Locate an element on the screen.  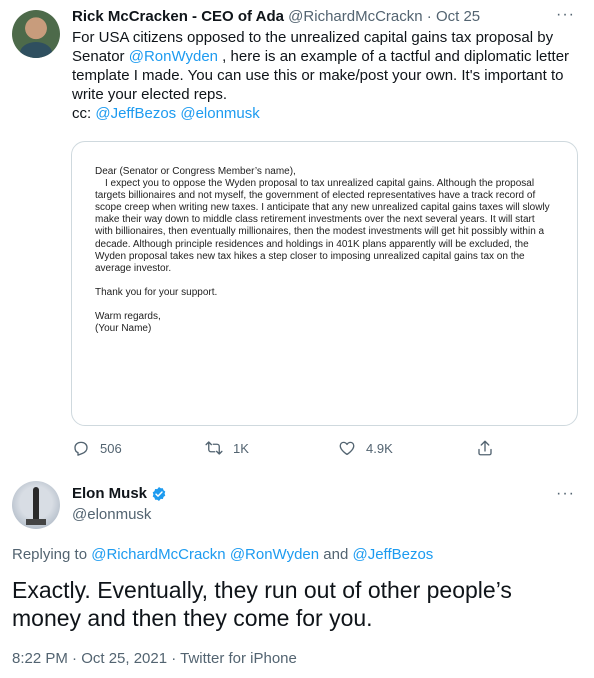
tweet-date: Oct 25 is located at coordinates (458, 16).